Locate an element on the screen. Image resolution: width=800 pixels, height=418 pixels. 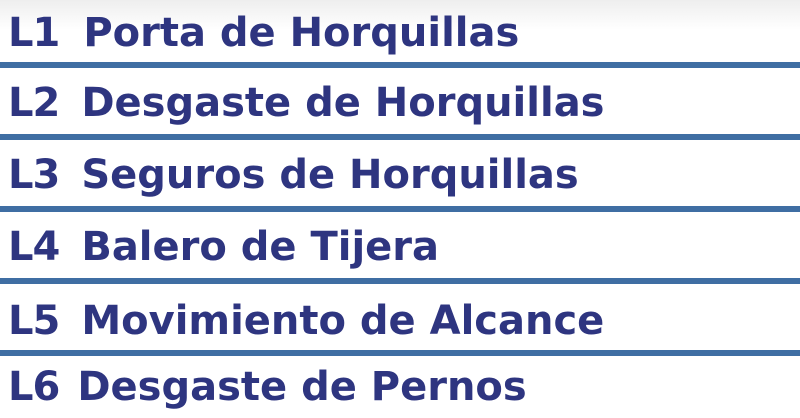
item-code: L6 is located at coordinates (34, 387).